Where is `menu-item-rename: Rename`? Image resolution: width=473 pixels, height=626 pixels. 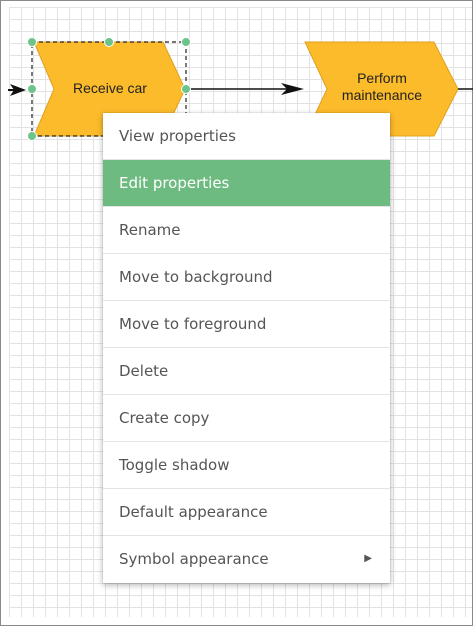 menu-item-rename: Rename is located at coordinates (246, 230).